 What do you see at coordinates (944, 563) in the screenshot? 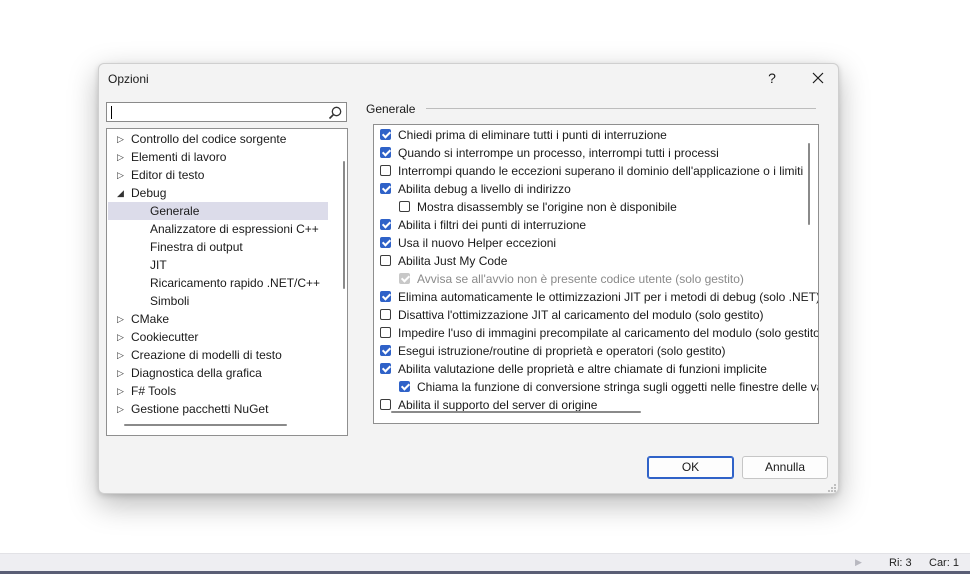
I see `status-column: Car: 1` at bounding box center [944, 563].